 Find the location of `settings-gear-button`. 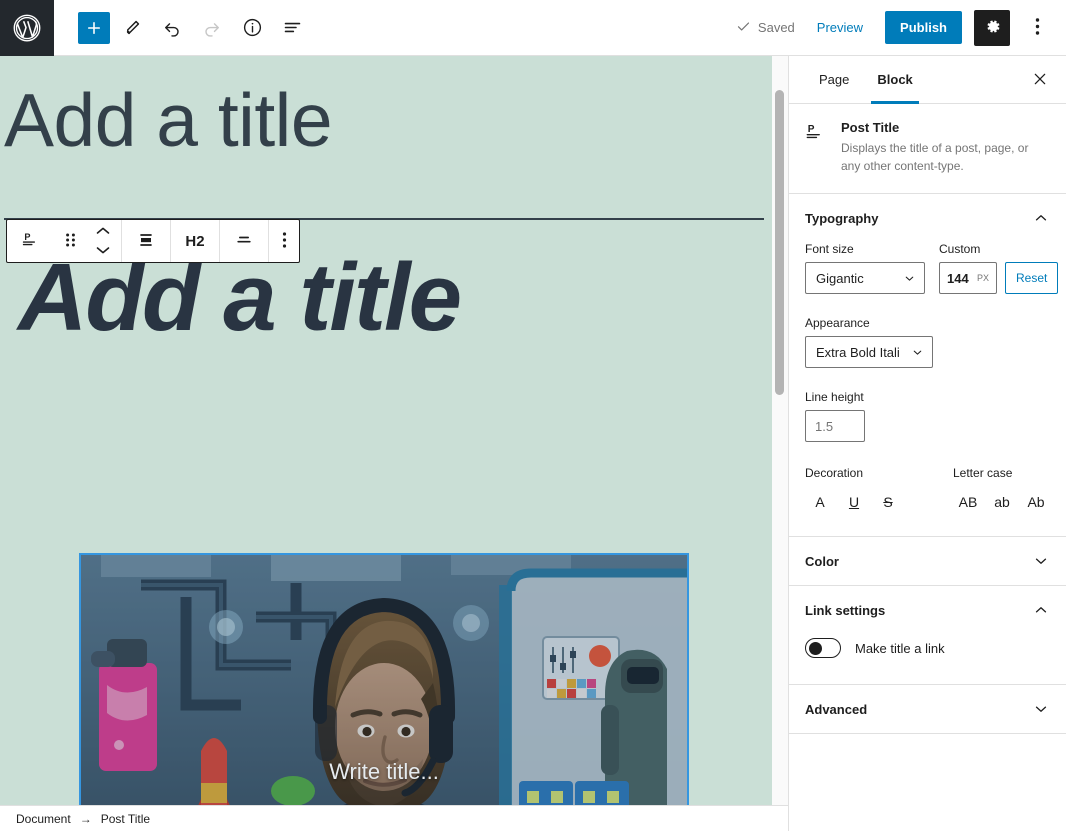

settings-gear-button is located at coordinates (992, 27).